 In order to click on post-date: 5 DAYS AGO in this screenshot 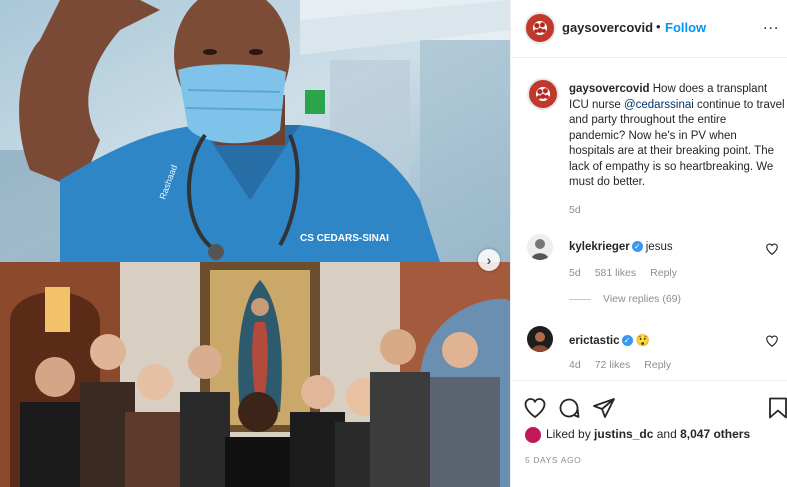, I will do `click(553, 460)`.